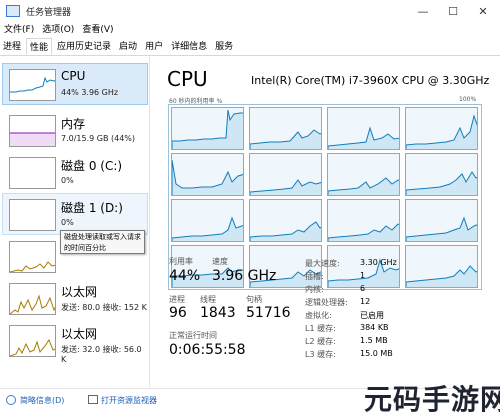 The width and height of the screenshot is (500, 420). What do you see at coordinates (207, 350) in the screenshot?
I see `uptime-value: 0:06:55:58` at bounding box center [207, 350].